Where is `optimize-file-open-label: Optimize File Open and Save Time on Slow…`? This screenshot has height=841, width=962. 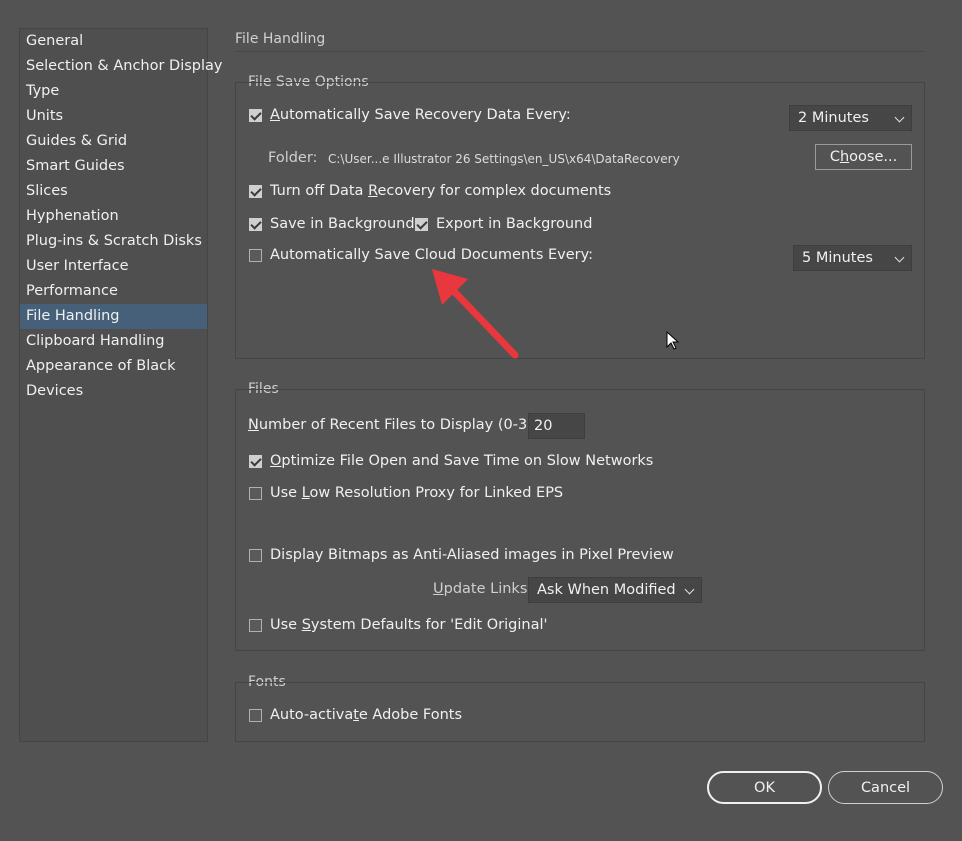
optimize-file-open-label: Optimize File Open and Save Time on Slow… is located at coordinates (462, 461).